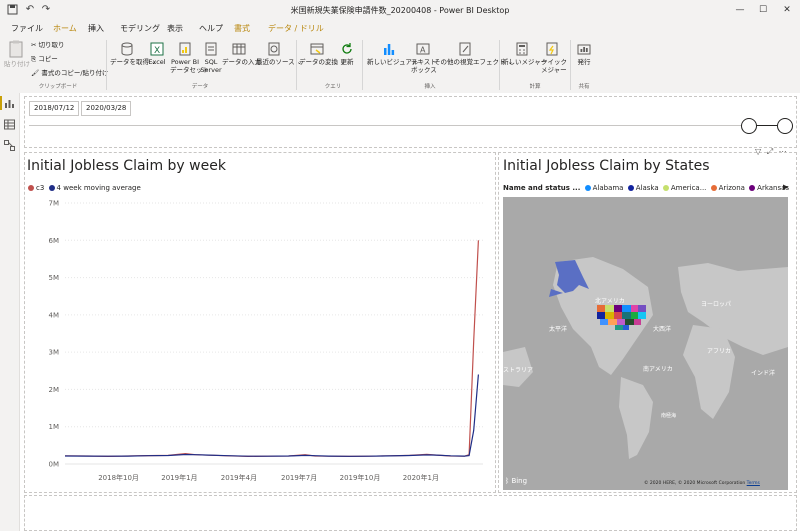 The height and width of the screenshot is (531, 800). I want to click on recent-sources-icon, so click(274, 49).